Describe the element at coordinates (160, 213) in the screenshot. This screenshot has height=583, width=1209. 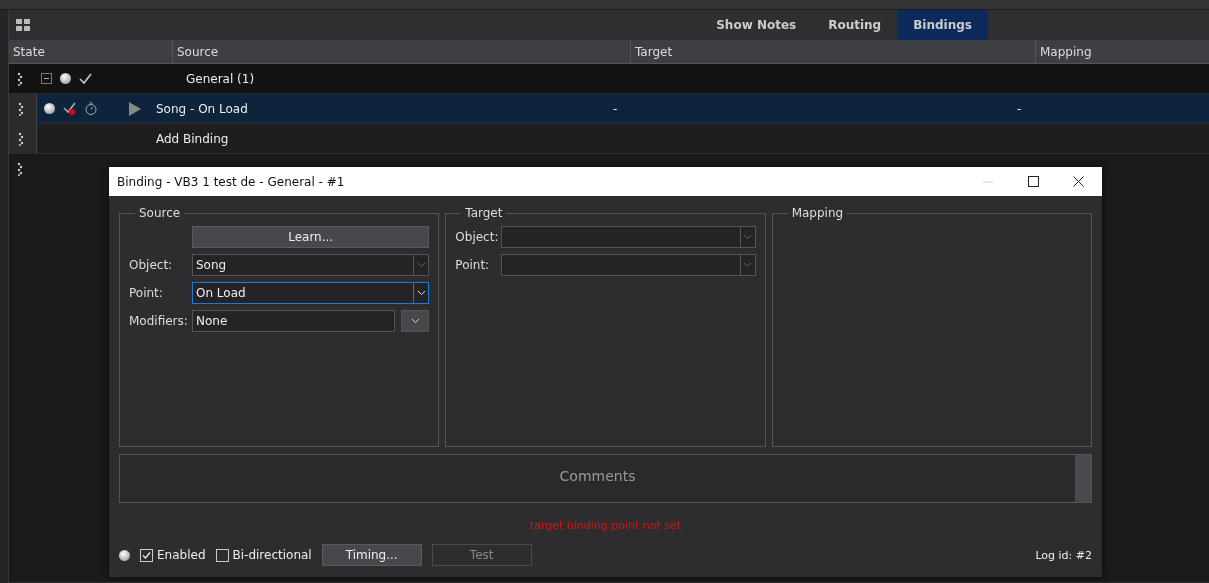
I see `group-title: Source` at that location.